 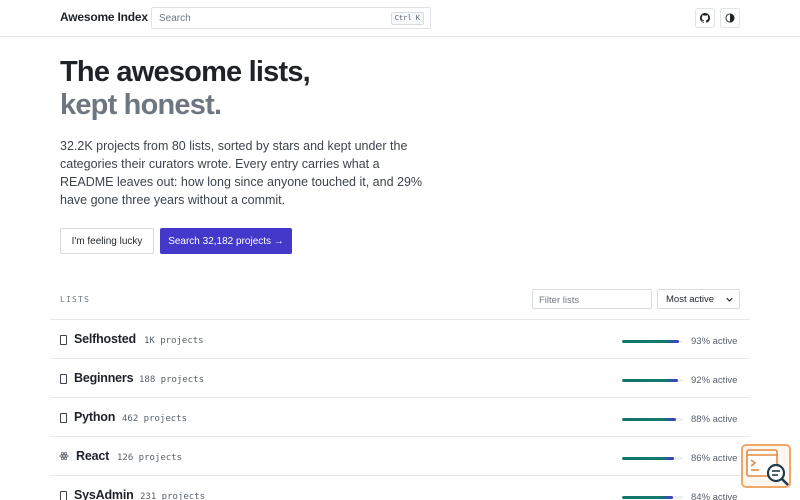 I want to click on activity-percent: 84% active, so click(x=714, y=496).